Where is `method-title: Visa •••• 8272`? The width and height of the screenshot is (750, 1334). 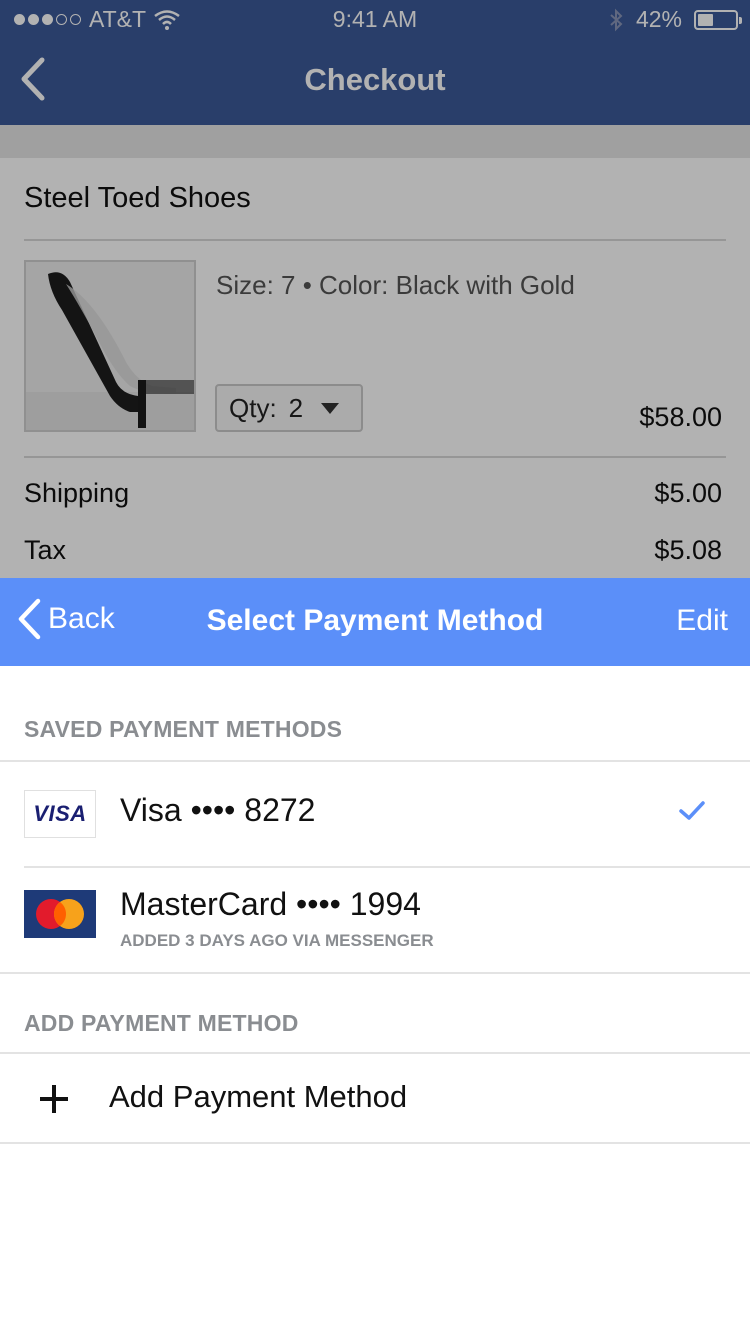 method-title: Visa •••• 8272 is located at coordinates (218, 810).